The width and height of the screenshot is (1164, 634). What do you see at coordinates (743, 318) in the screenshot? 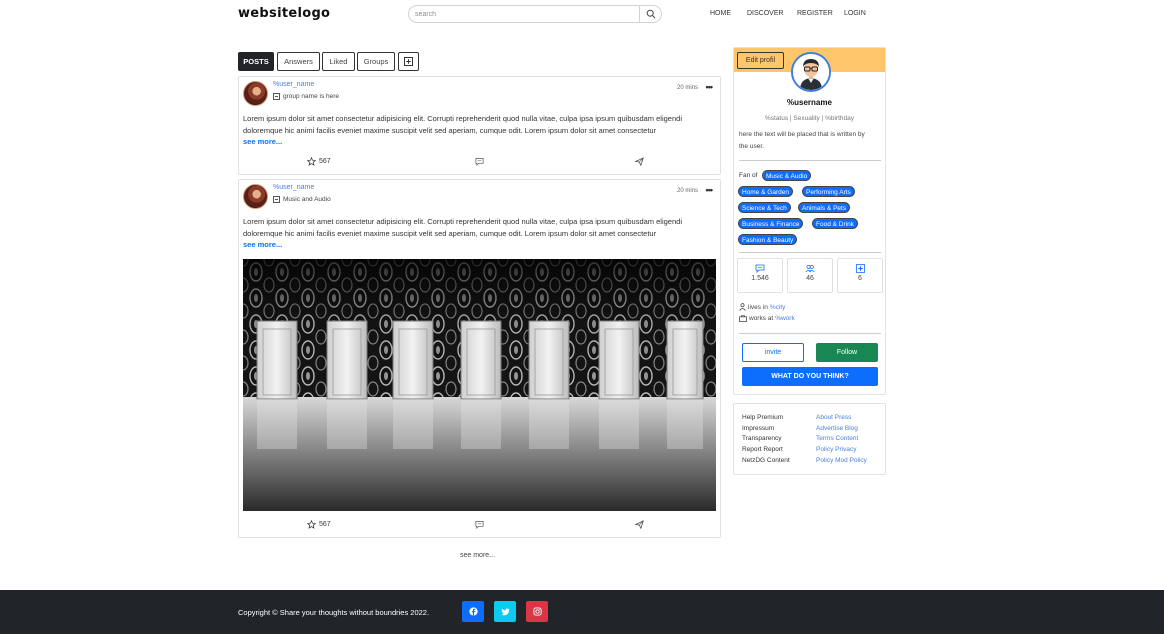
I see `briefcase-icon` at bounding box center [743, 318].